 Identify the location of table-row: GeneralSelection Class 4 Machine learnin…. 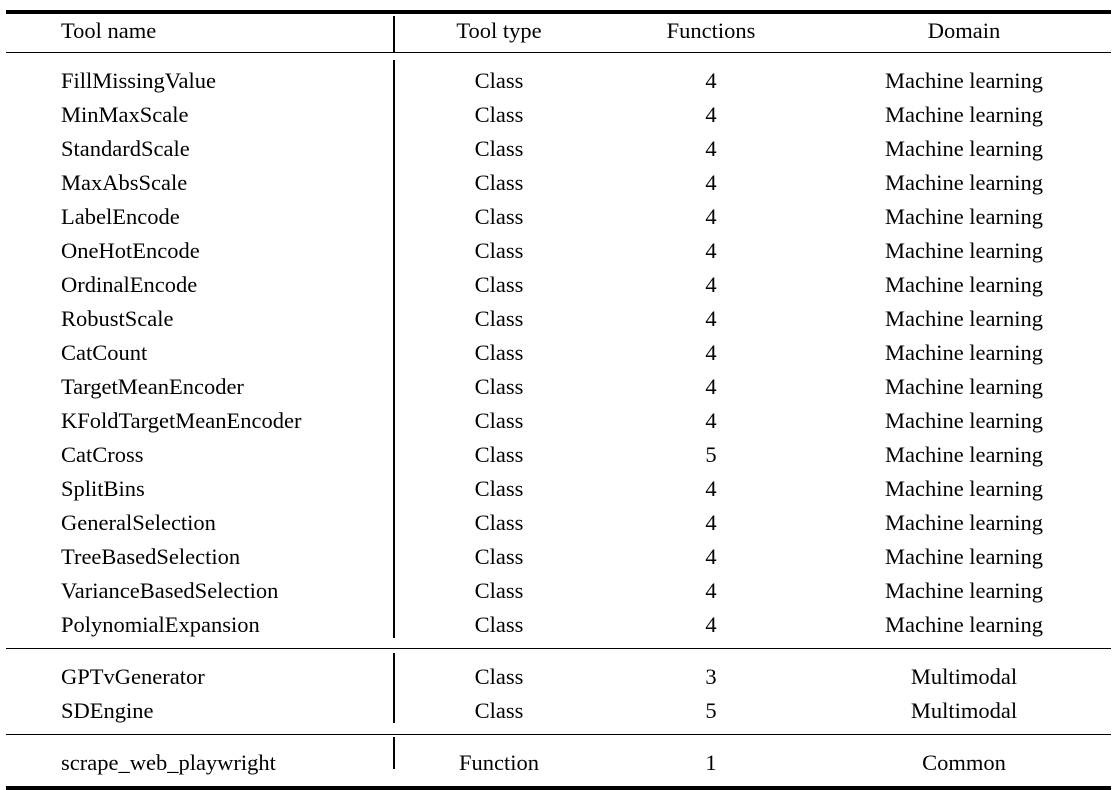
(558, 523).